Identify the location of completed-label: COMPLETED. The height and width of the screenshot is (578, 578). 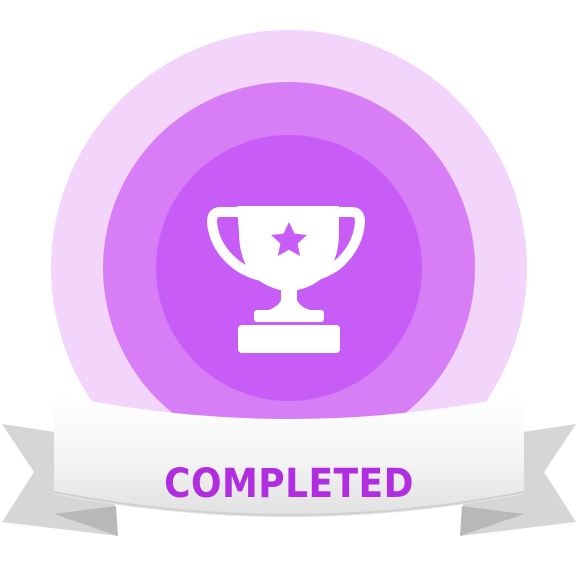
(289, 484).